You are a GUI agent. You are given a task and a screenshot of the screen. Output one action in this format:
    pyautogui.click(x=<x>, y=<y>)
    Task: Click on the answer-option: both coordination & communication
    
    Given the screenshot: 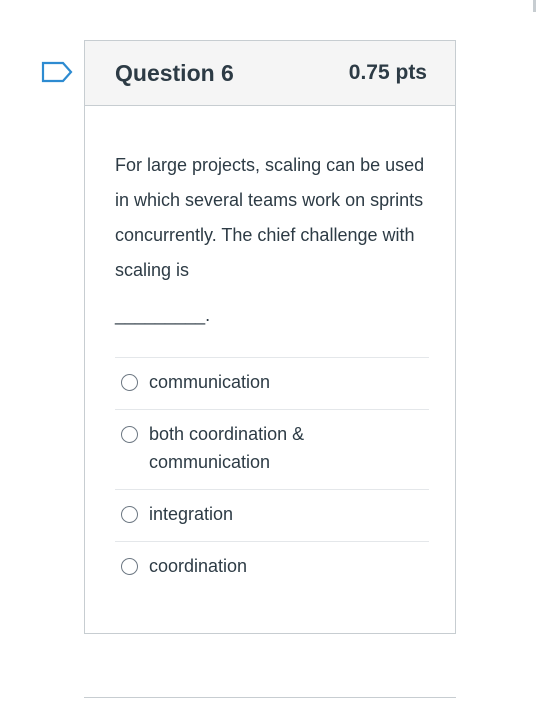 What is the action you would take?
    pyautogui.click(x=272, y=449)
    